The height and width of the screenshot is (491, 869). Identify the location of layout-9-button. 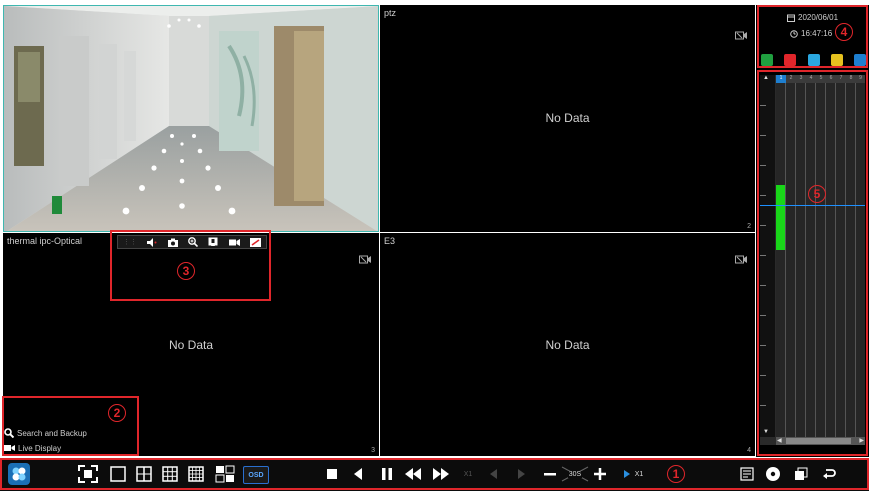
(170, 474).